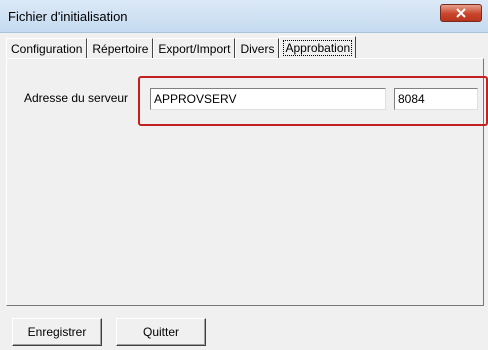  Describe the element at coordinates (120, 48) in the screenshot. I see `tab-repertoire: Répertoire` at that location.